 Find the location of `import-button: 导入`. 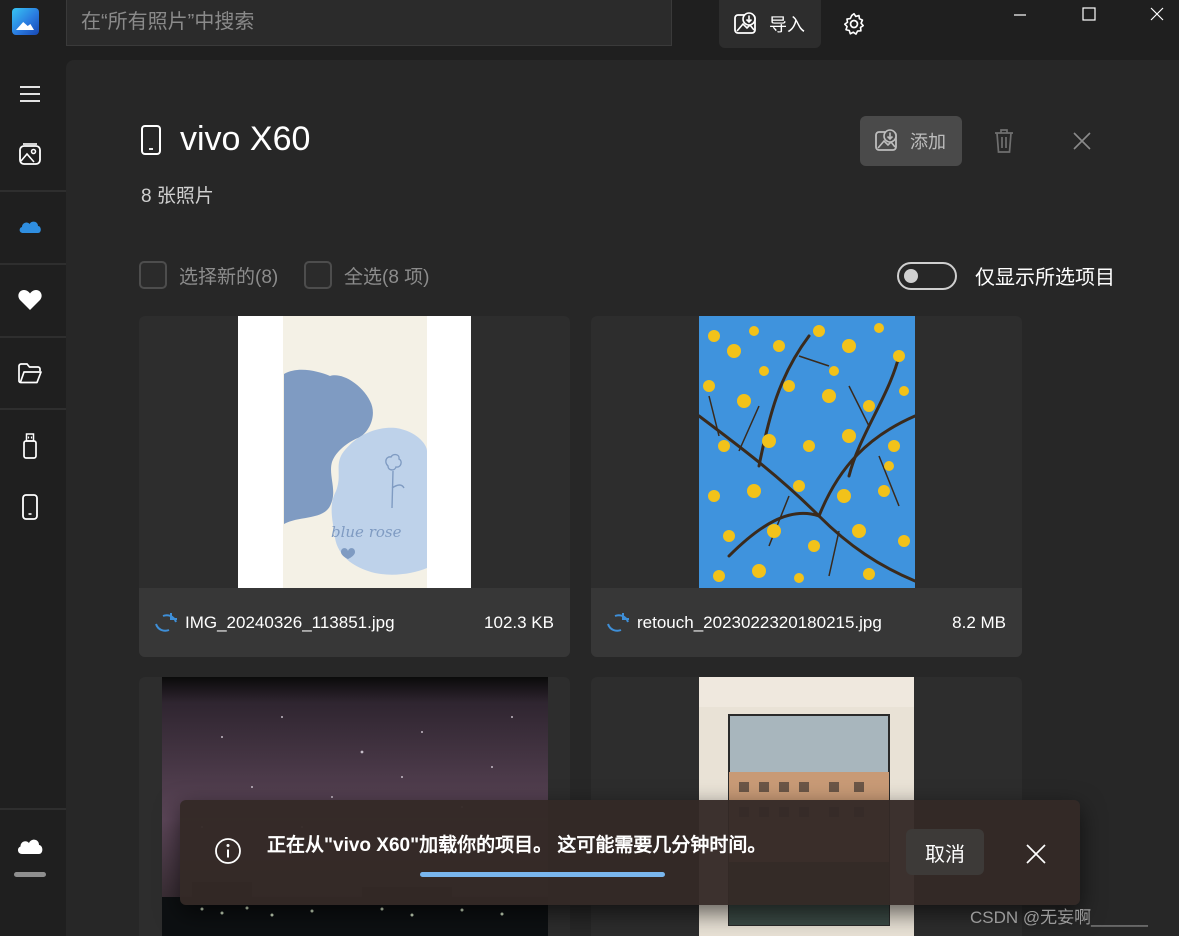

import-button: 导入 is located at coordinates (770, 24).